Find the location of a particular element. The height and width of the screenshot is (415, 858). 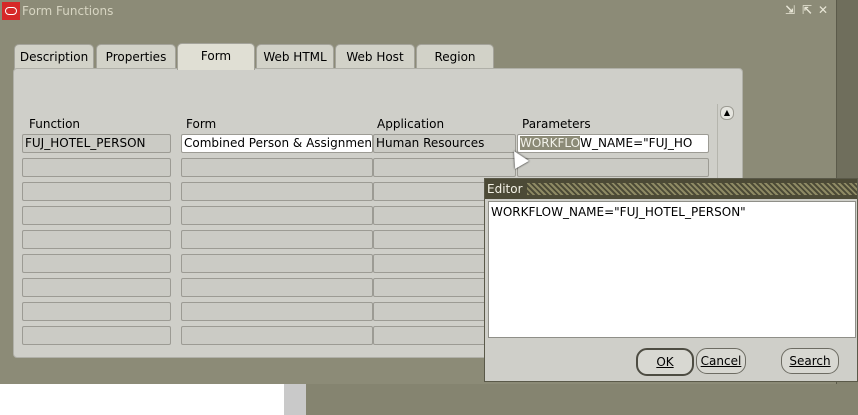

cancel-button-label: Cancel is located at coordinates (721, 361).